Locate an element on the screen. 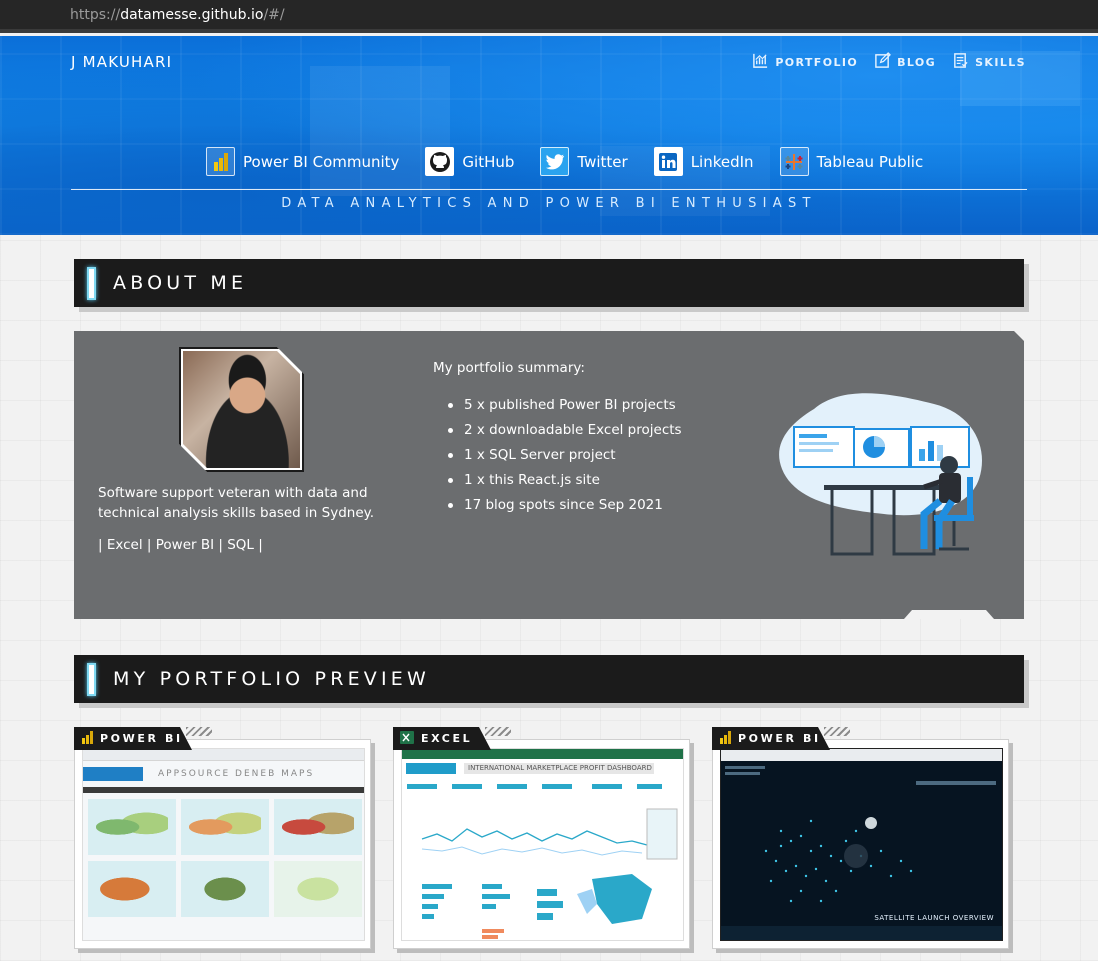 The image size is (1098, 961). link-label: Twitter is located at coordinates (602, 161).